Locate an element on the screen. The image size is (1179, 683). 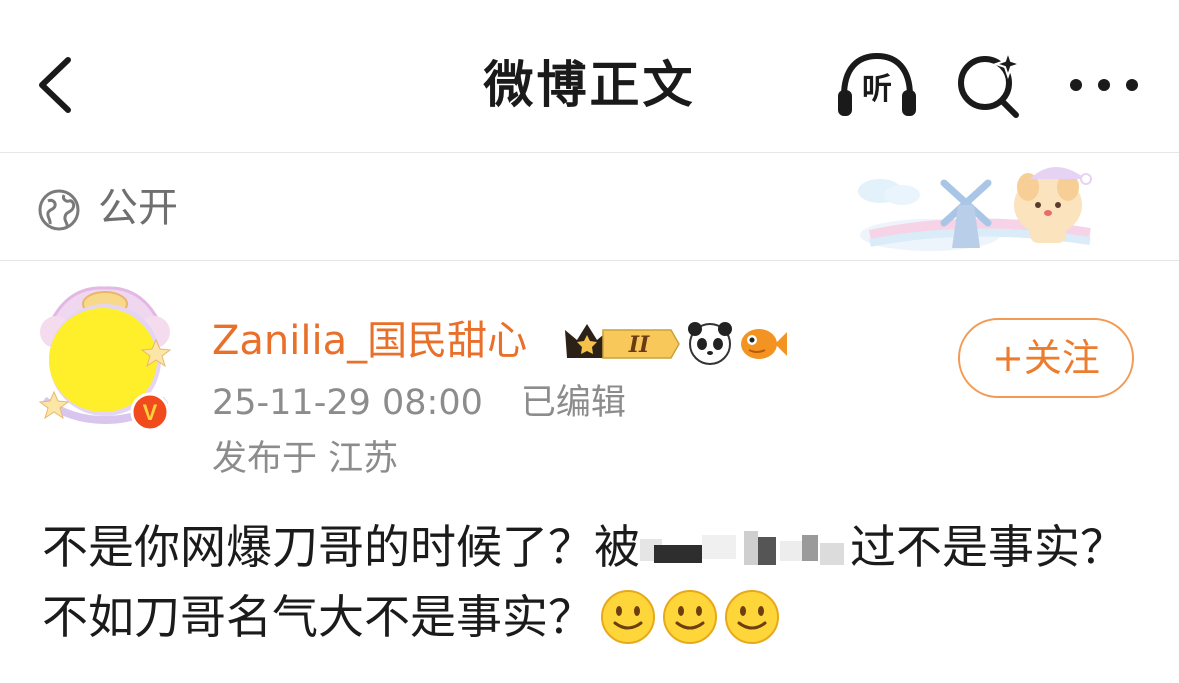
author-name: Zanilia_国民甜心 is located at coordinates (369, 341).